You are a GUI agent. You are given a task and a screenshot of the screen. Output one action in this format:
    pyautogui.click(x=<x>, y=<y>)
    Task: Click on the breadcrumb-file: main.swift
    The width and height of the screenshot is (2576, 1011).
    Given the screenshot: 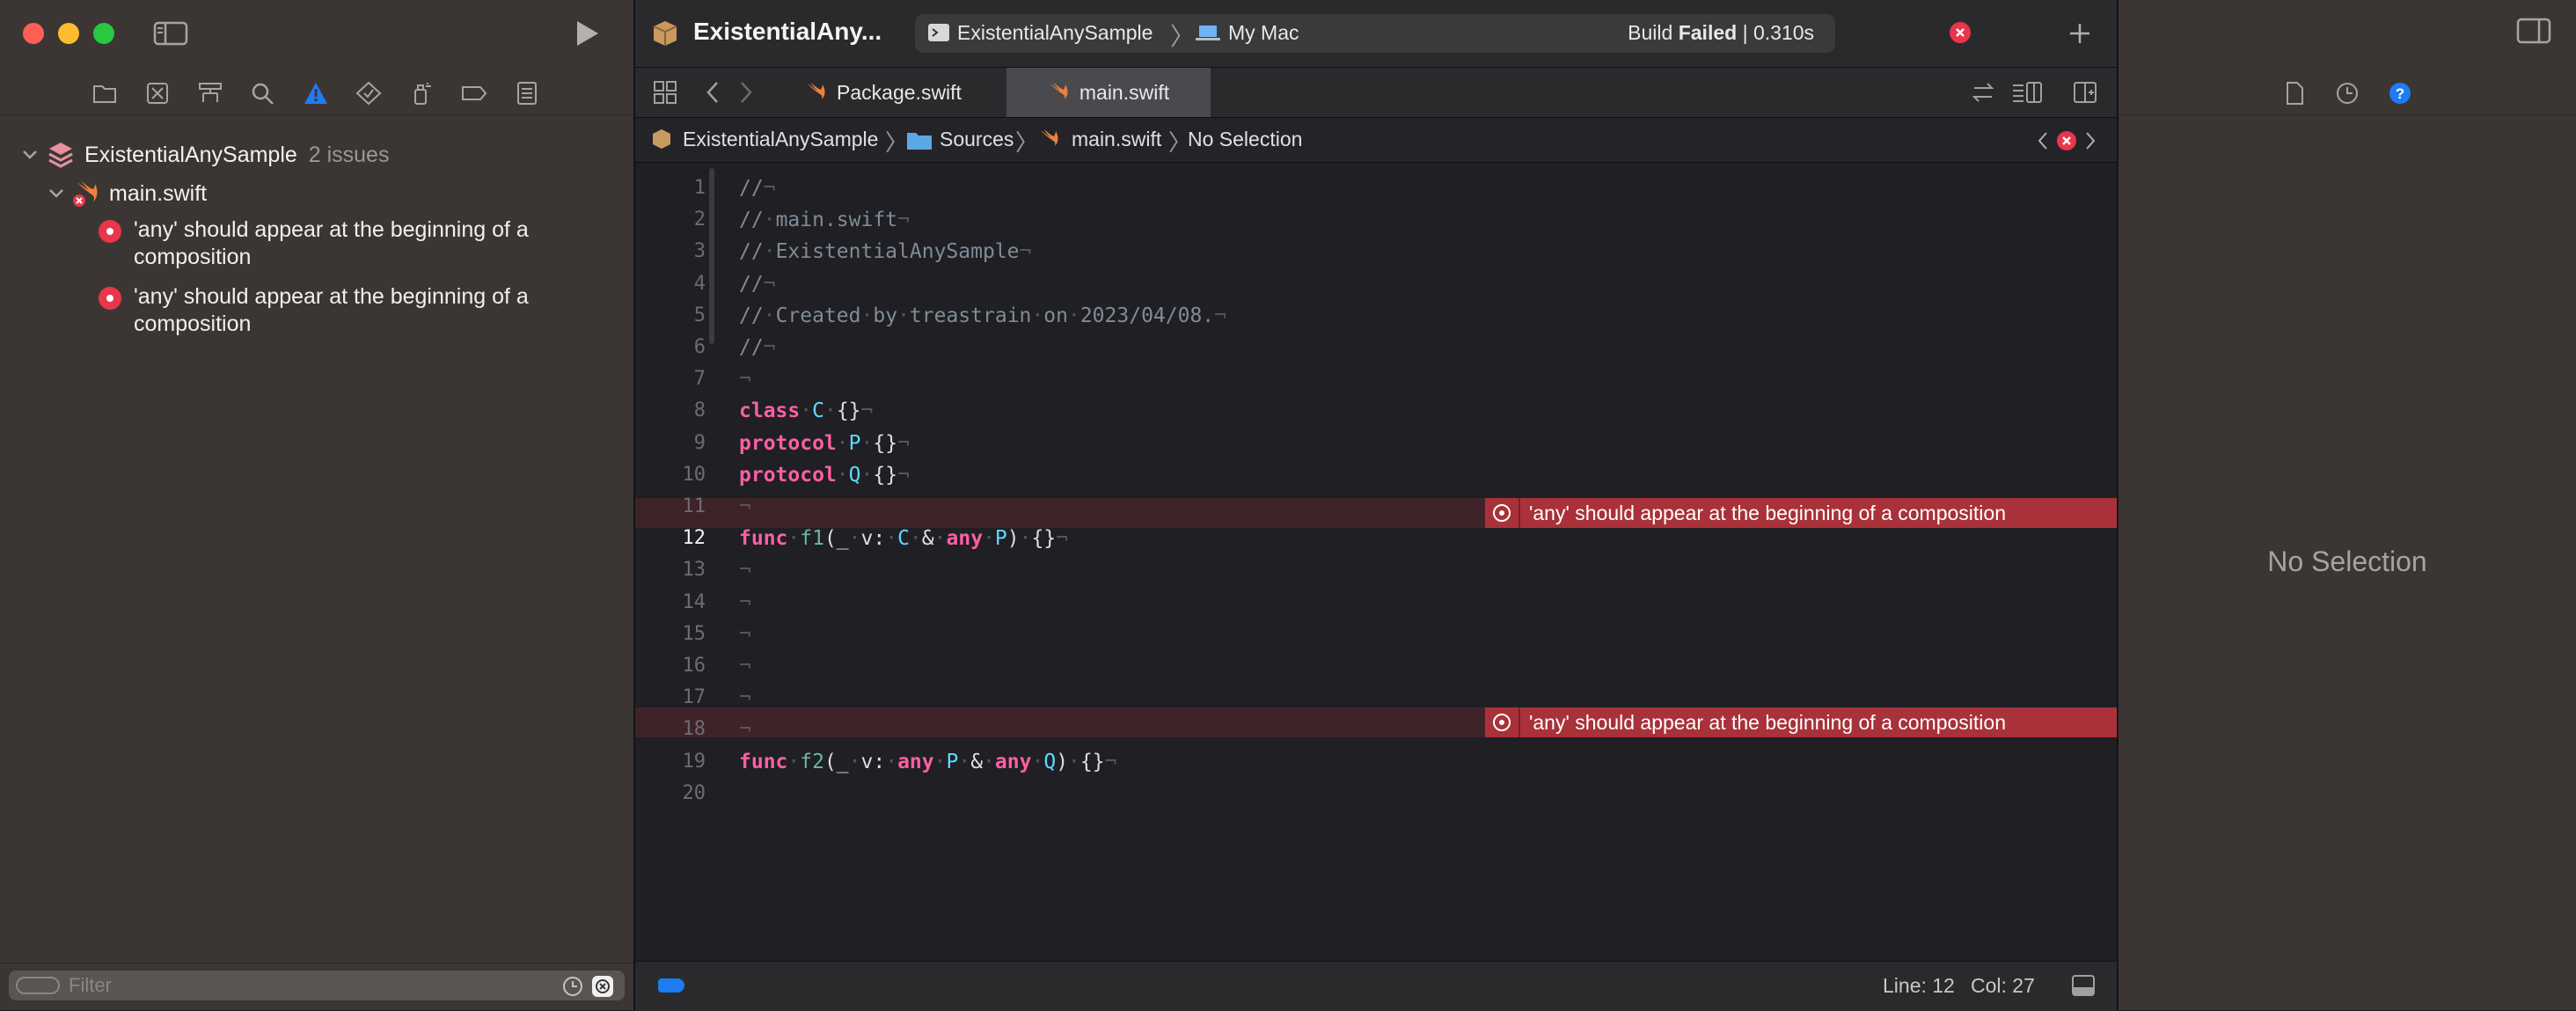 What is the action you would take?
    pyautogui.click(x=1116, y=139)
    